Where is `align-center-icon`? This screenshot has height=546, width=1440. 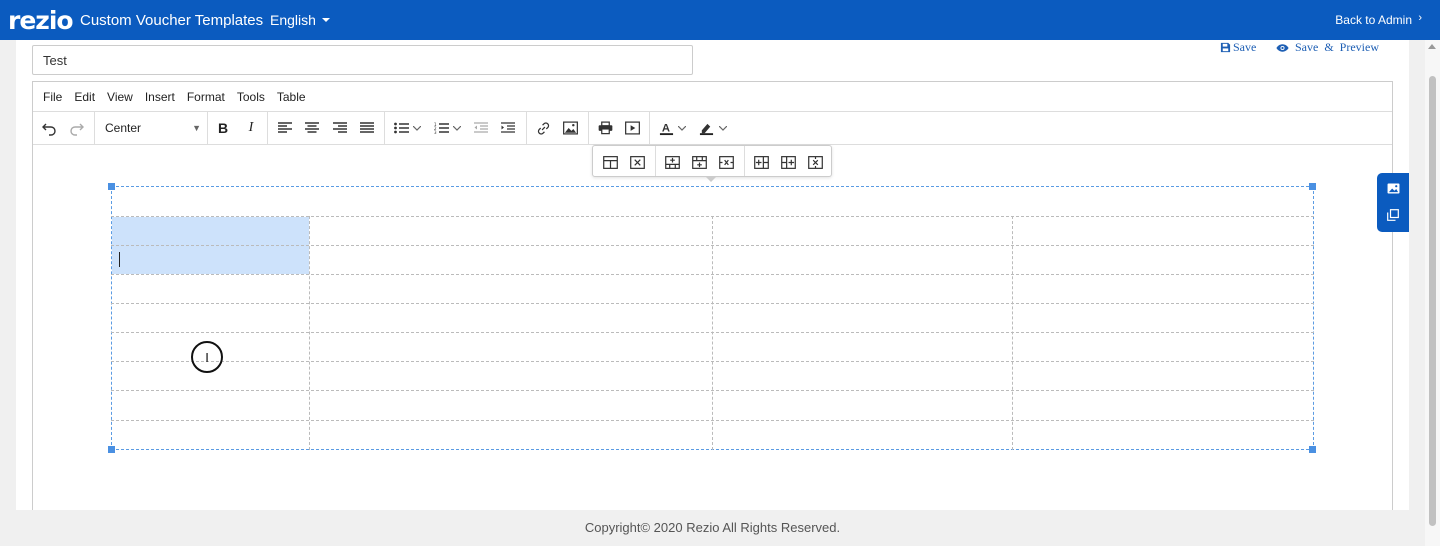
align-center-icon is located at coordinates (312, 128).